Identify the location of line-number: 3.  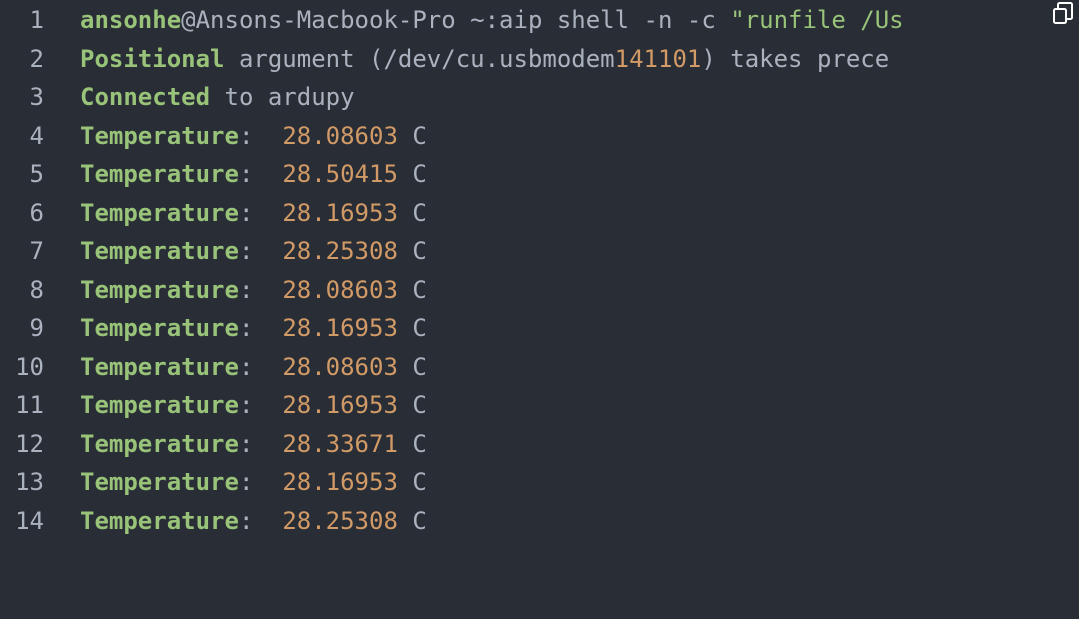
(36, 97).